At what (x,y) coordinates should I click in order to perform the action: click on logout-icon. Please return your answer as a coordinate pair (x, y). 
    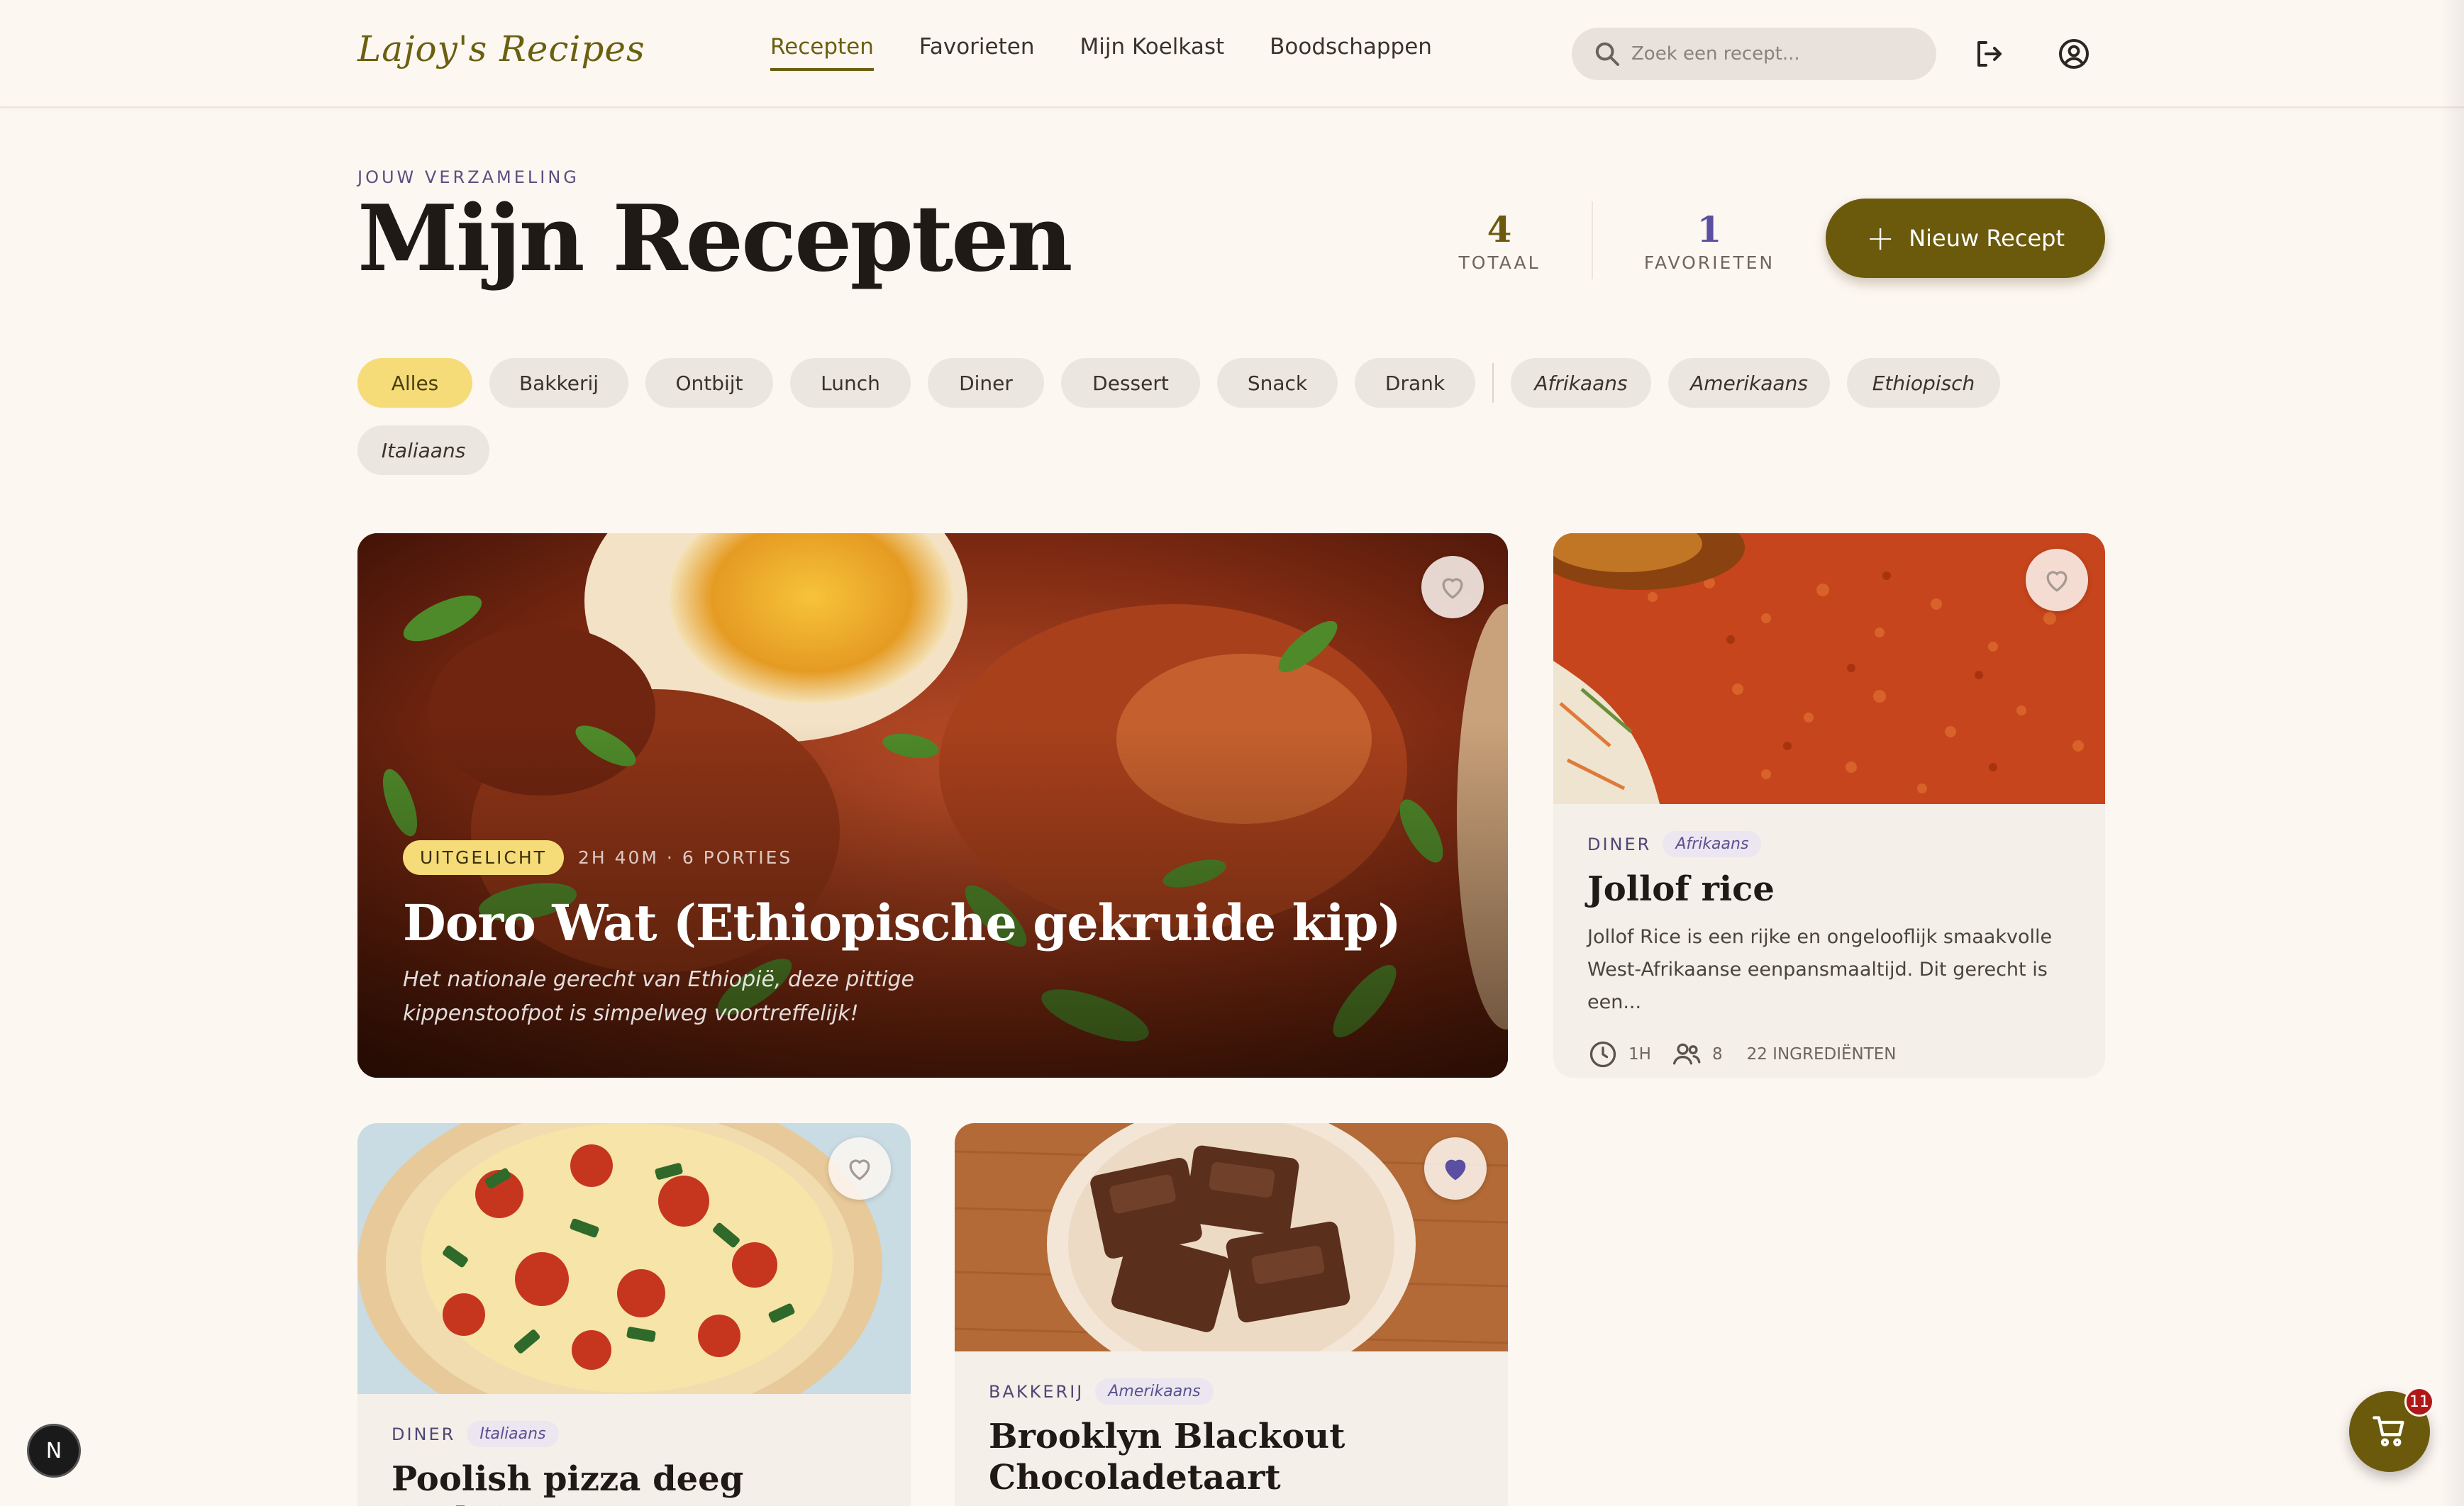
    Looking at the image, I should click on (1989, 54).